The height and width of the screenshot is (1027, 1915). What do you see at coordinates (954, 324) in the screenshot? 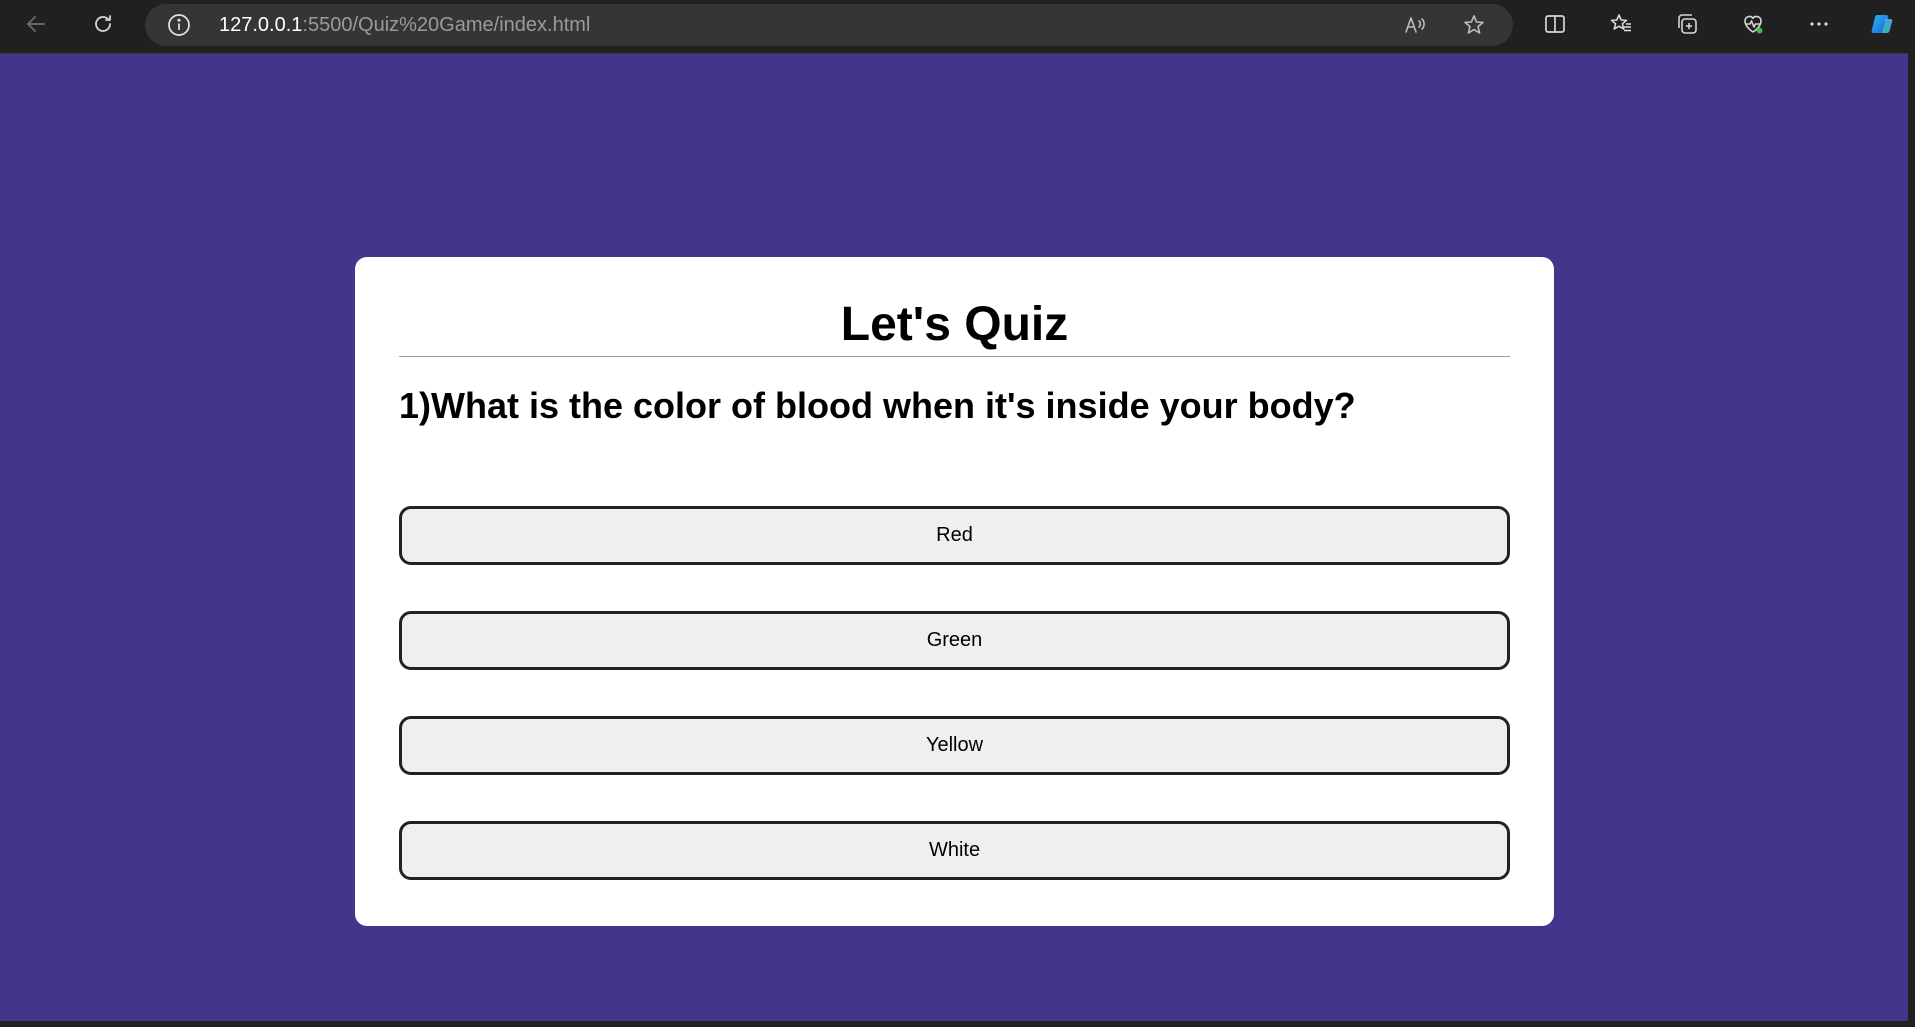
I see `quiz-title: Let's Quiz` at bounding box center [954, 324].